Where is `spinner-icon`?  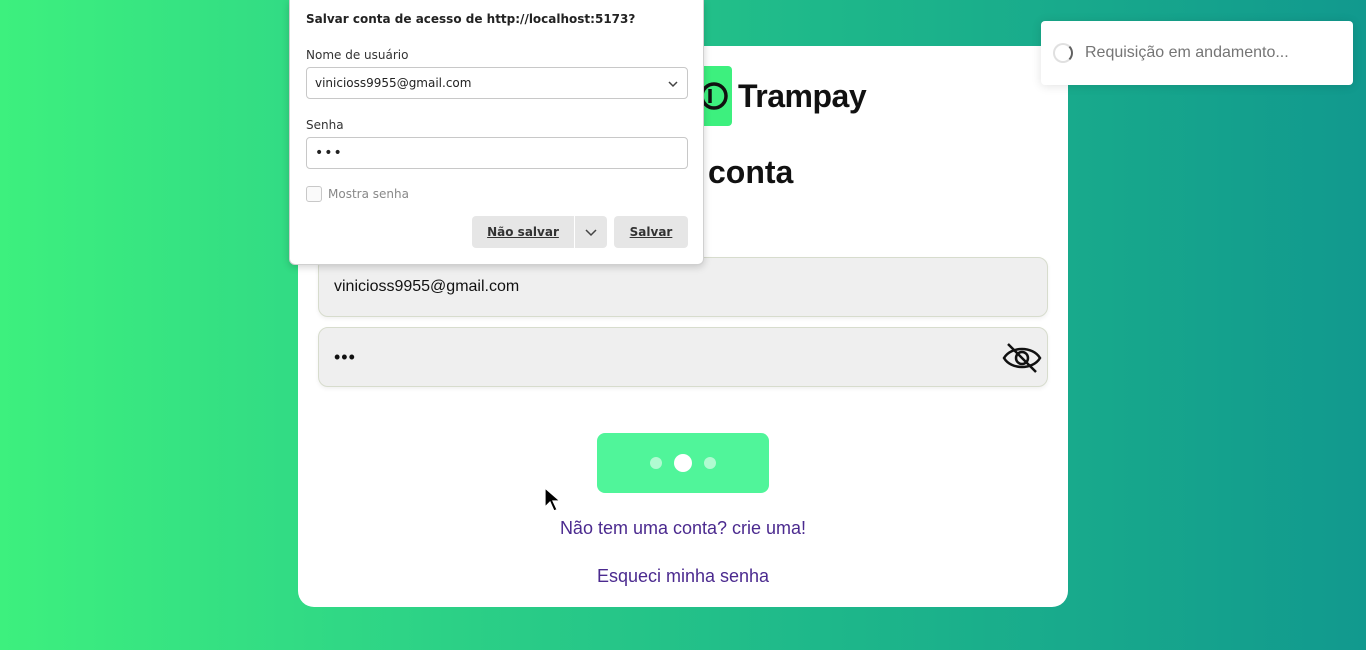 spinner-icon is located at coordinates (1063, 53).